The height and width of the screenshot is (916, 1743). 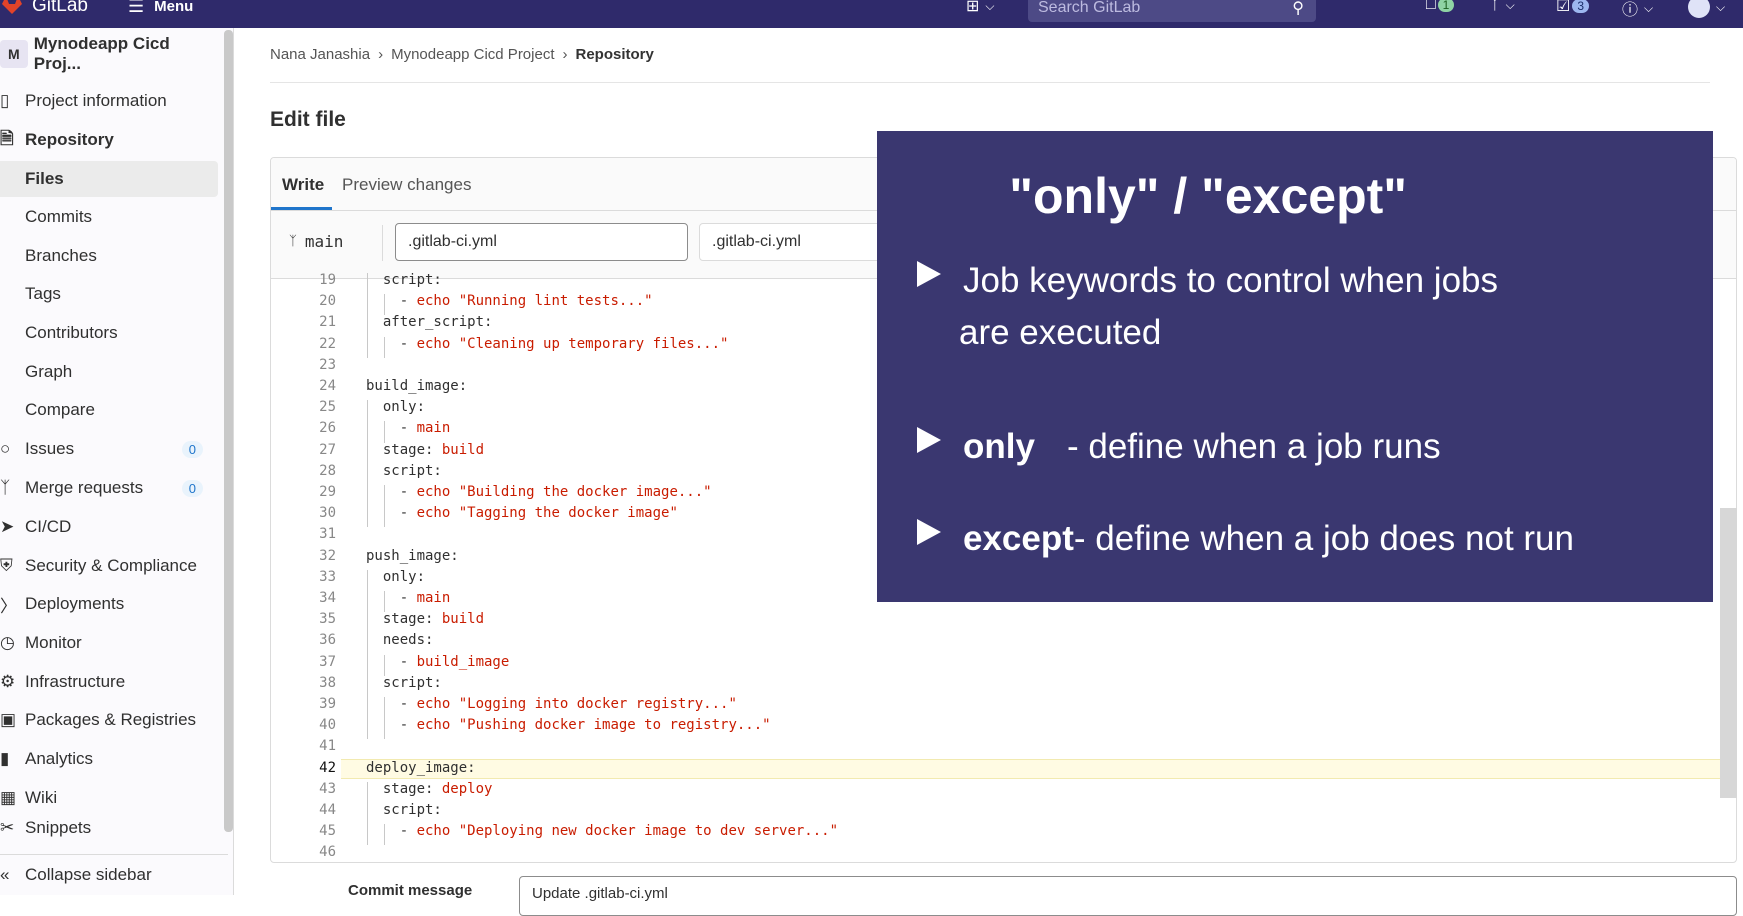 I want to click on issues-button: □ 1, so click(x=1440, y=7).